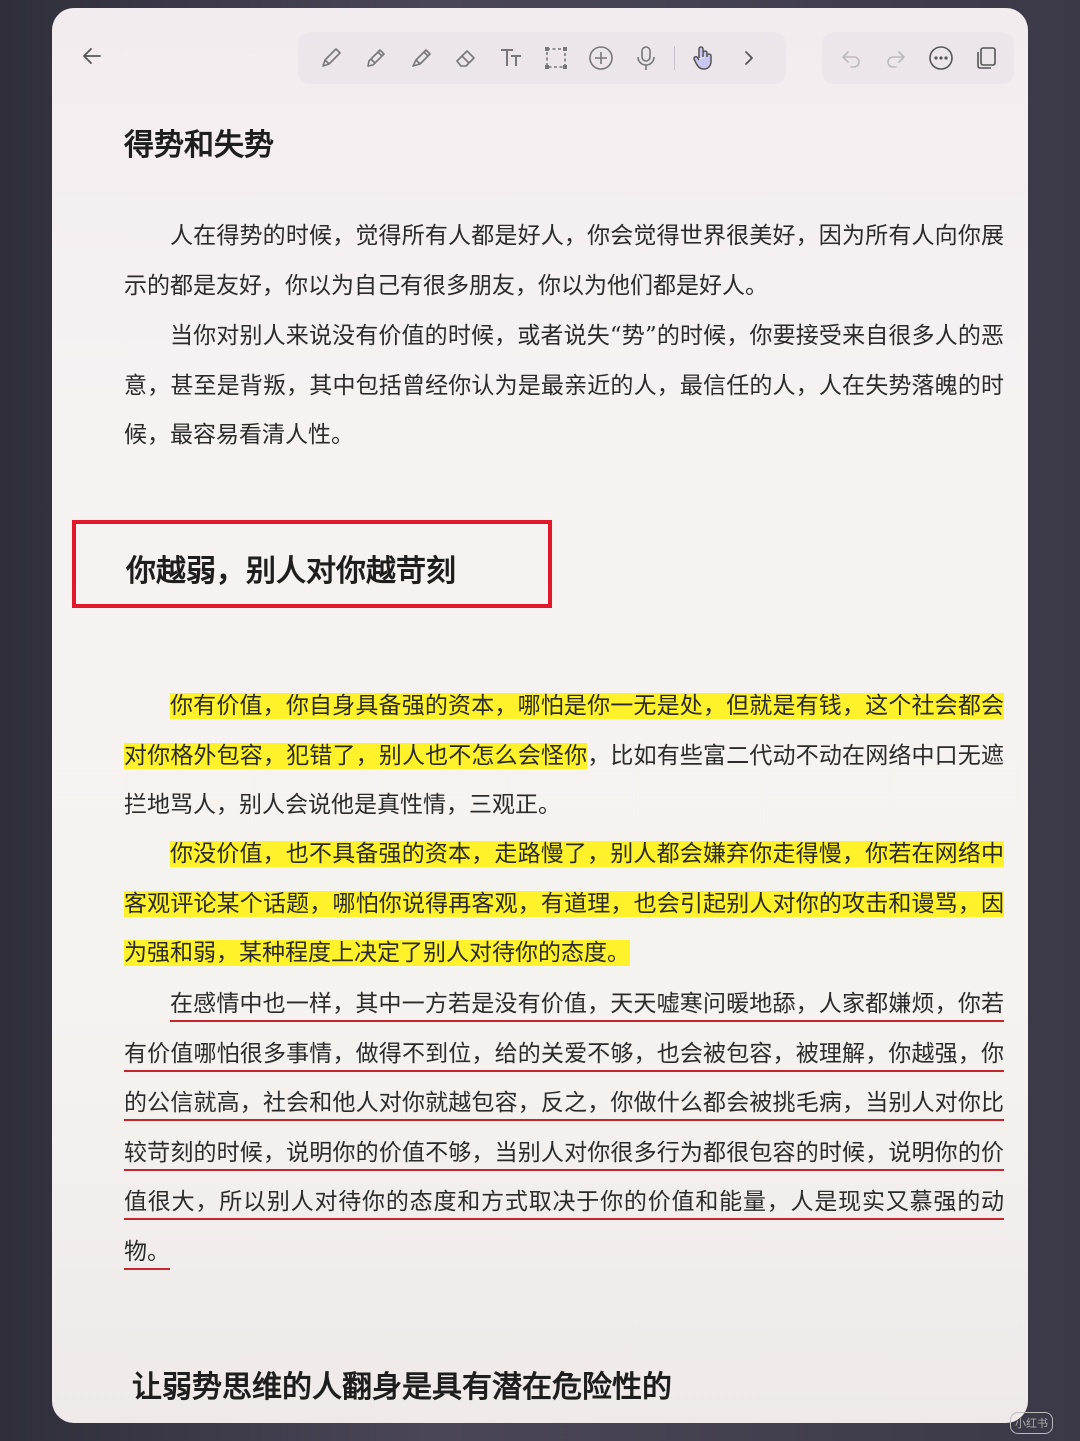 The width and height of the screenshot is (1080, 1441). I want to click on insert-button, so click(600, 58).